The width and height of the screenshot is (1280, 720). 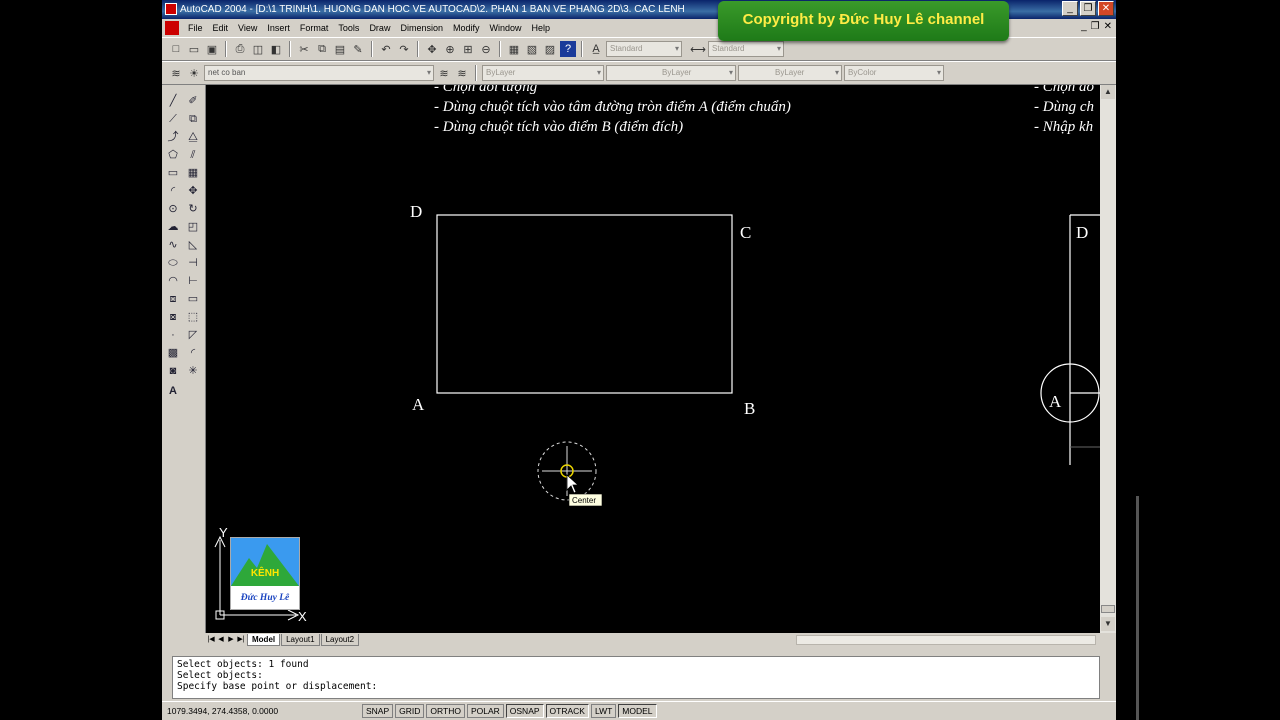 What do you see at coordinates (221, 640) in the screenshot?
I see `prev-tab-icon: ◀` at bounding box center [221, 640].